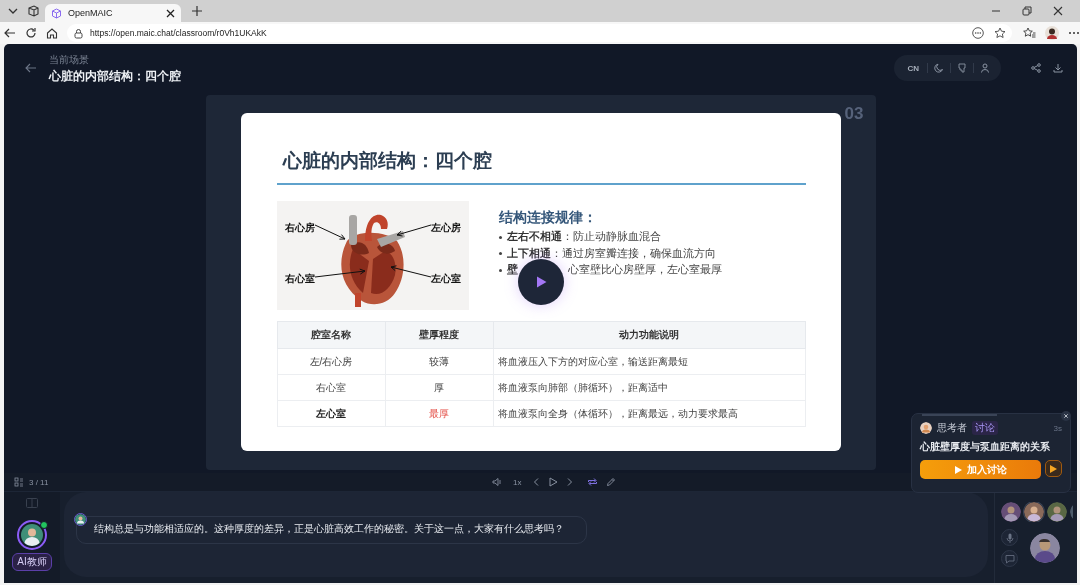  Describe the element at coordinates (52, 33) in the screenshot. I see `home-icon` at that location.